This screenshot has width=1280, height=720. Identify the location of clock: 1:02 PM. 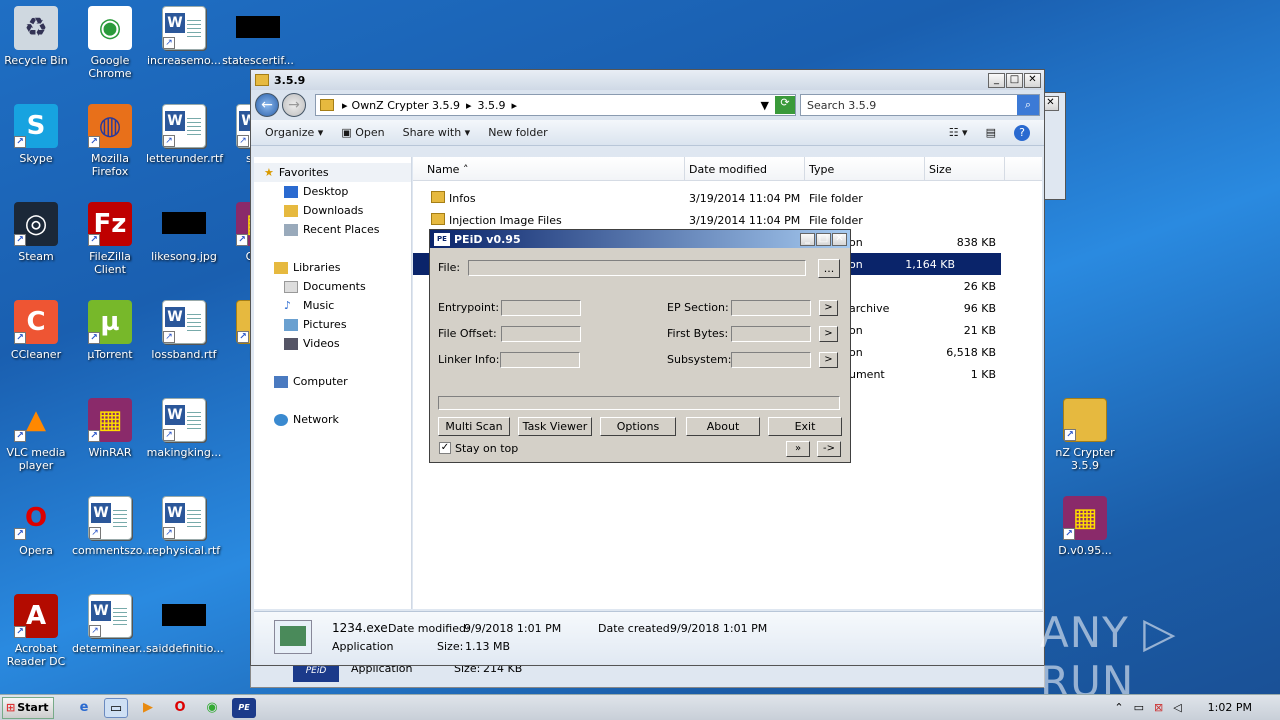
(1230, 707).